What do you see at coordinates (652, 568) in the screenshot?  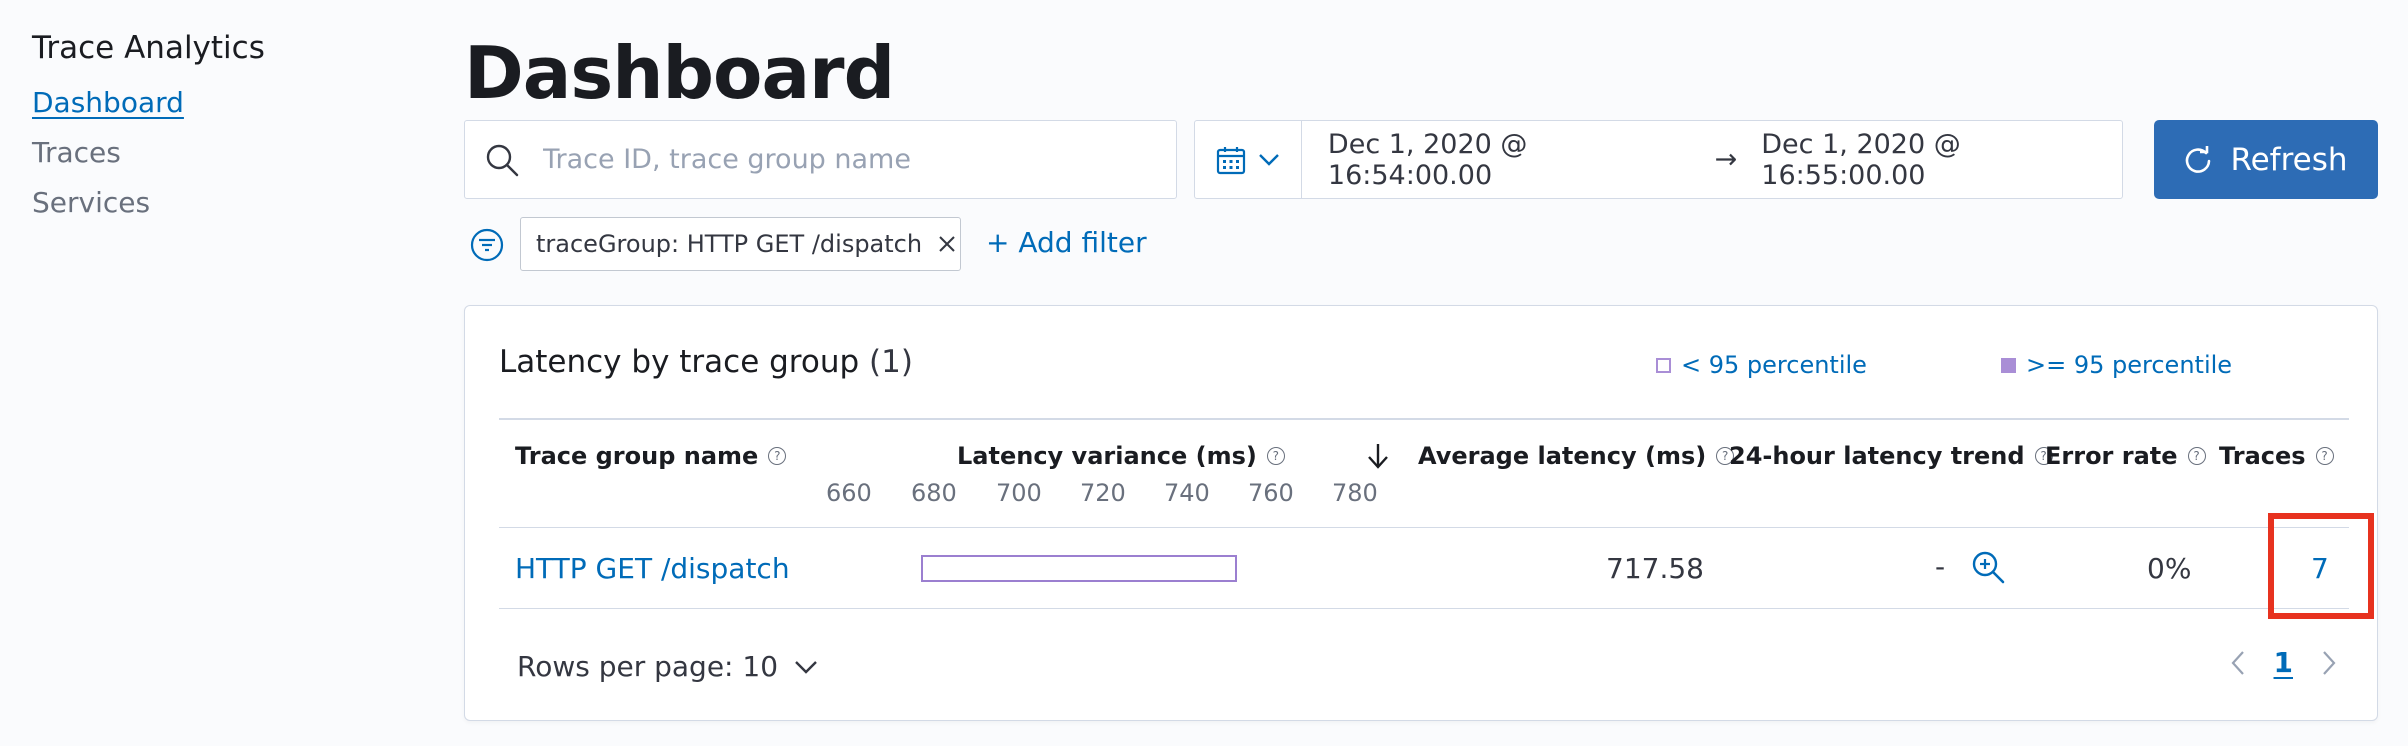 I see `trace-group-link: HTTP GET /dispatch` at bounding box center [652, 568].